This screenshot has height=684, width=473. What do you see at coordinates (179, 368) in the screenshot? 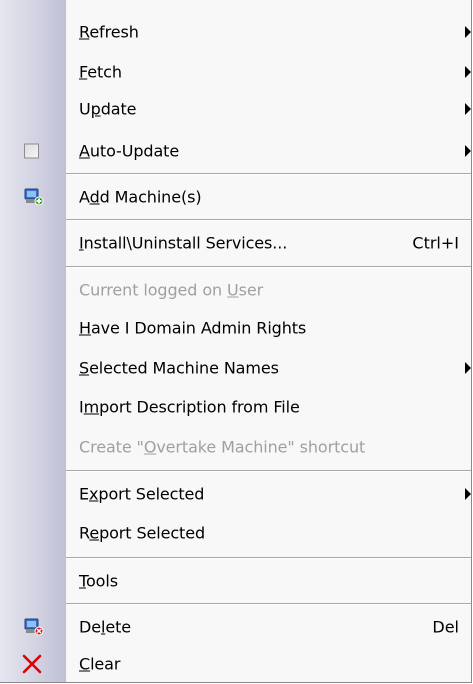
I see `menu-item-label: Selected Machine Names` at bounding box center [179, 368].